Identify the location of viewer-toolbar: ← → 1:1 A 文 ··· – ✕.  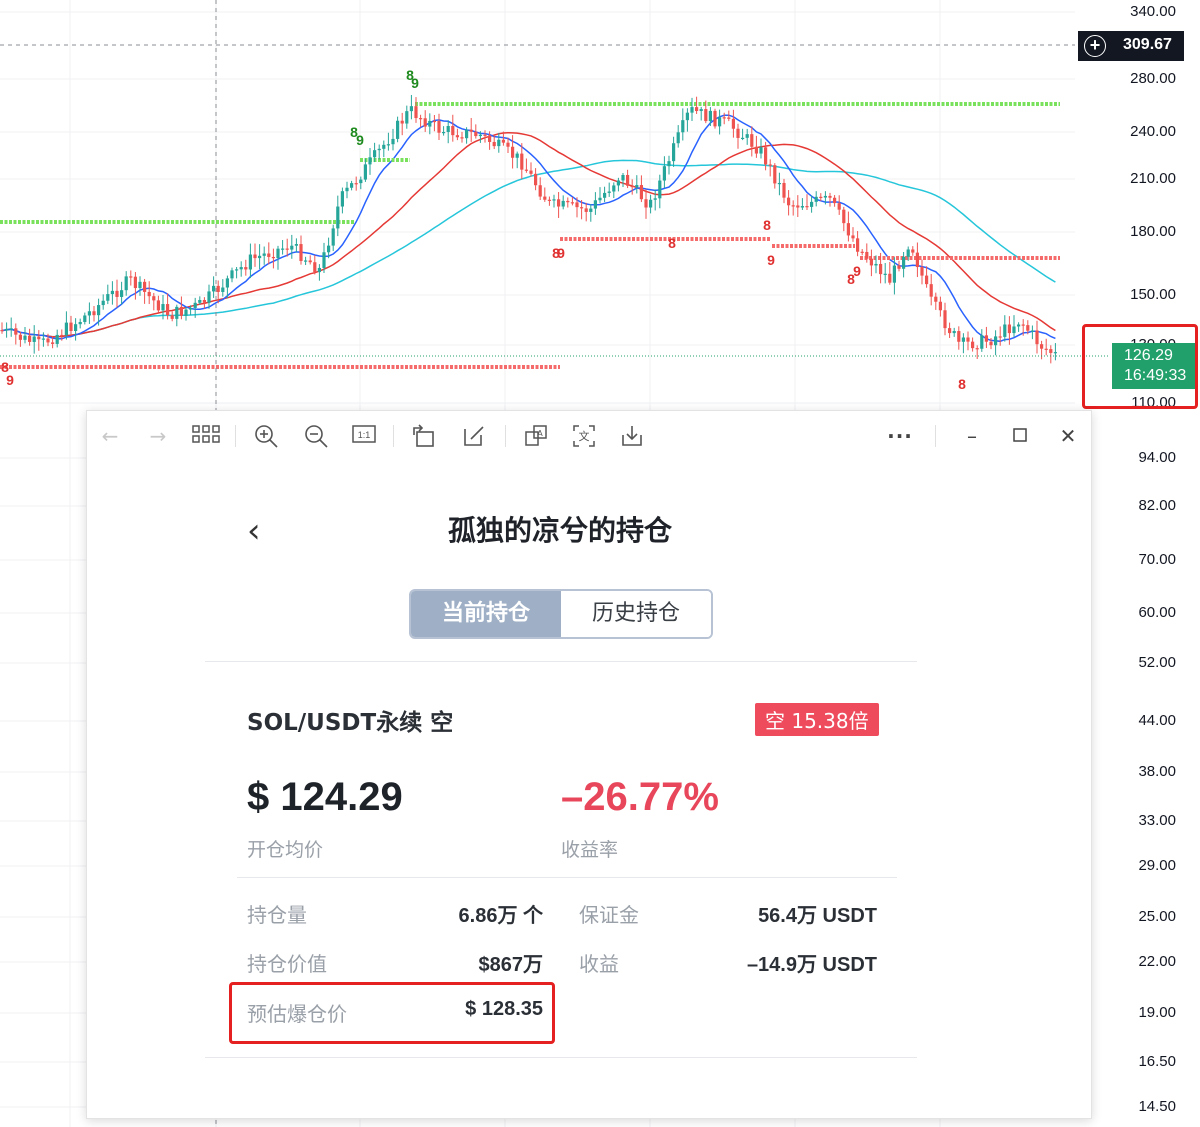
(589, 436).